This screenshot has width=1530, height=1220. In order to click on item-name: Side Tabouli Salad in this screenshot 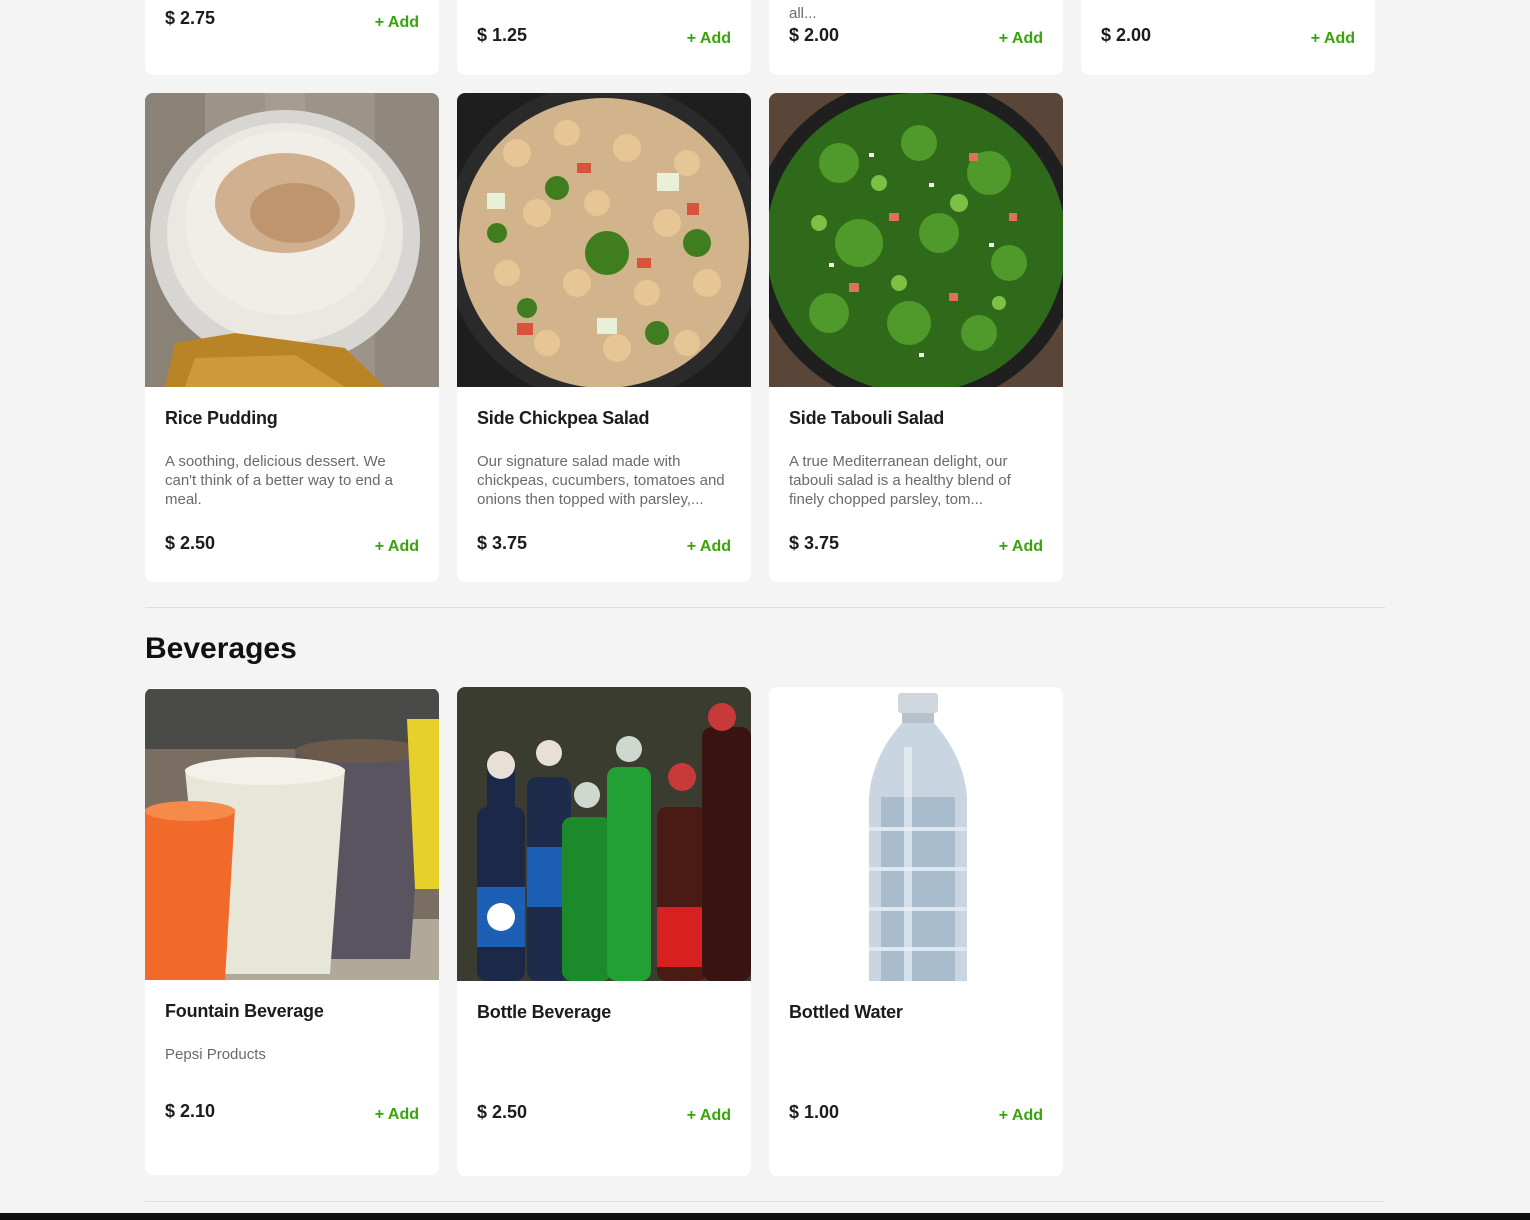, I will do `click(867, 418)`.